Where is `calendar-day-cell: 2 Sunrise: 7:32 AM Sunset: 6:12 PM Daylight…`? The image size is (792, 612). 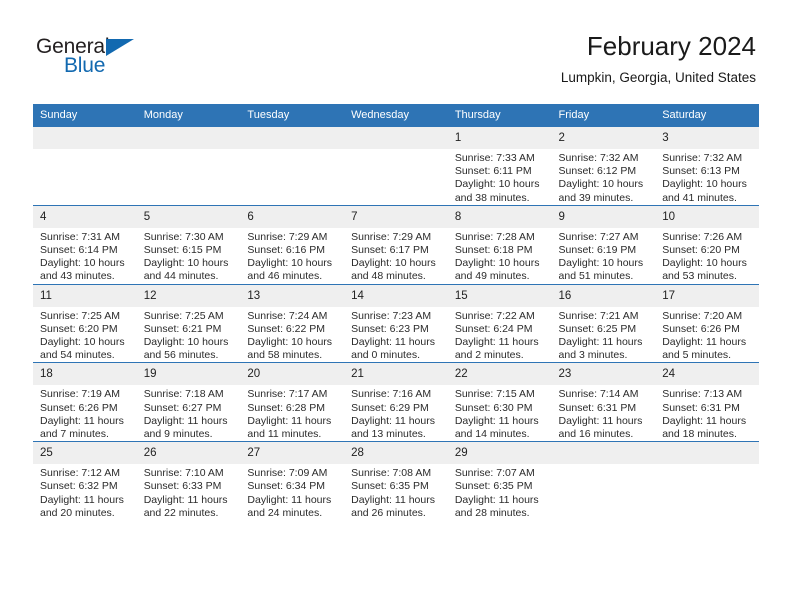 calendar-day-cell: 2 Sunrise: 7:32 AM Sunset: 6:12 PM Daylight… is located at coordinates (603, 166).